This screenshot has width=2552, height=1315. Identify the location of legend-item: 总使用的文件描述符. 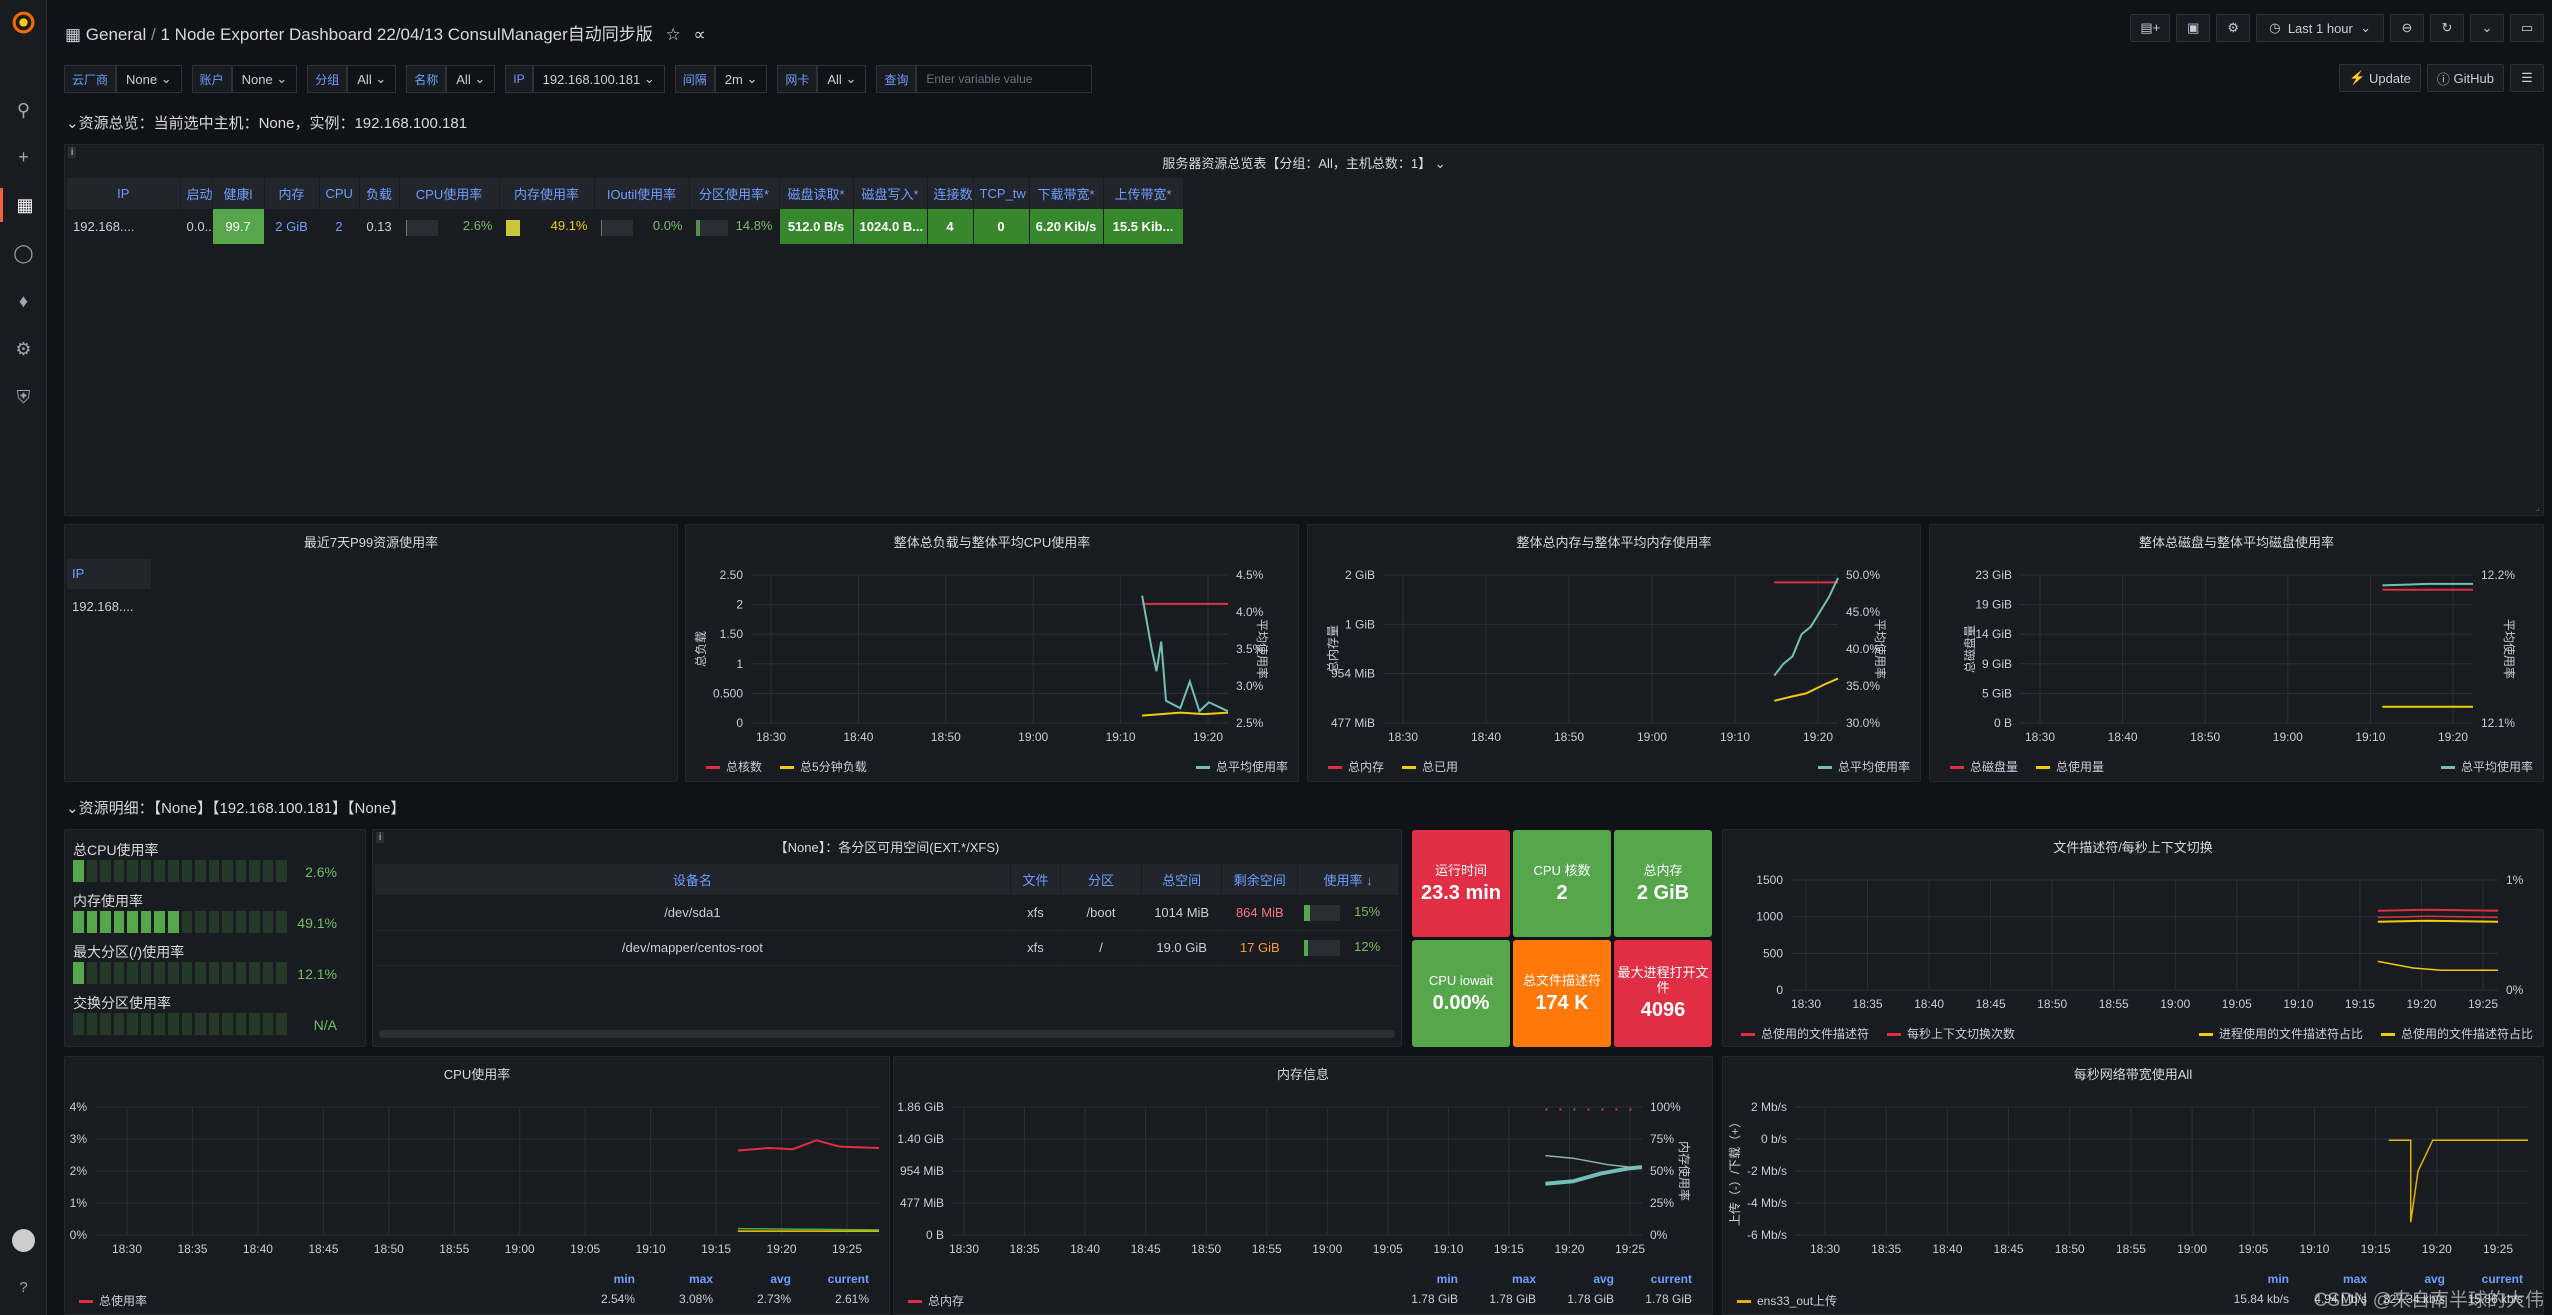
(1805, 1033).